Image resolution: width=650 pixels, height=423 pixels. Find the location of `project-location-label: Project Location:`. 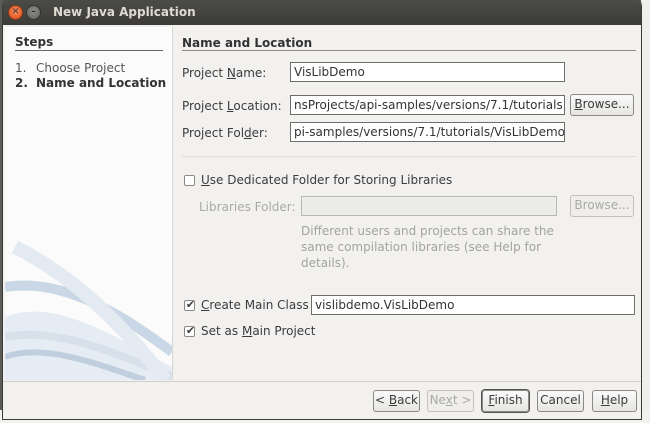

project-location-label: Project Location: is located at coordinates (232, 106).